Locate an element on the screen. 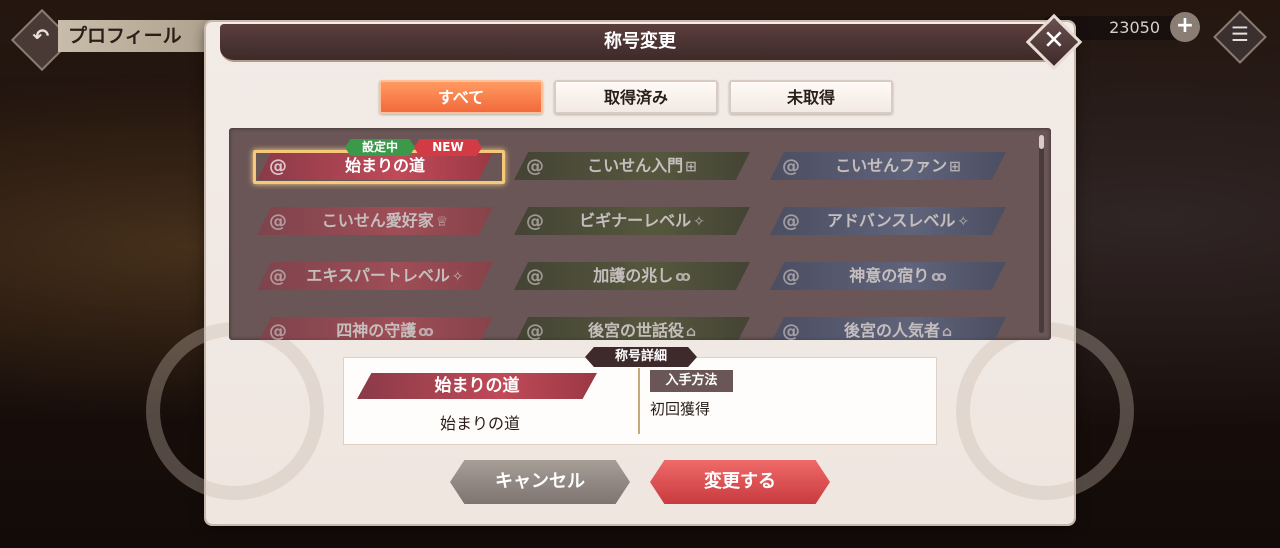 This screenshot has height=548, width=1280. dialog-title: 称号変更 is located at coordinates (640, 43).